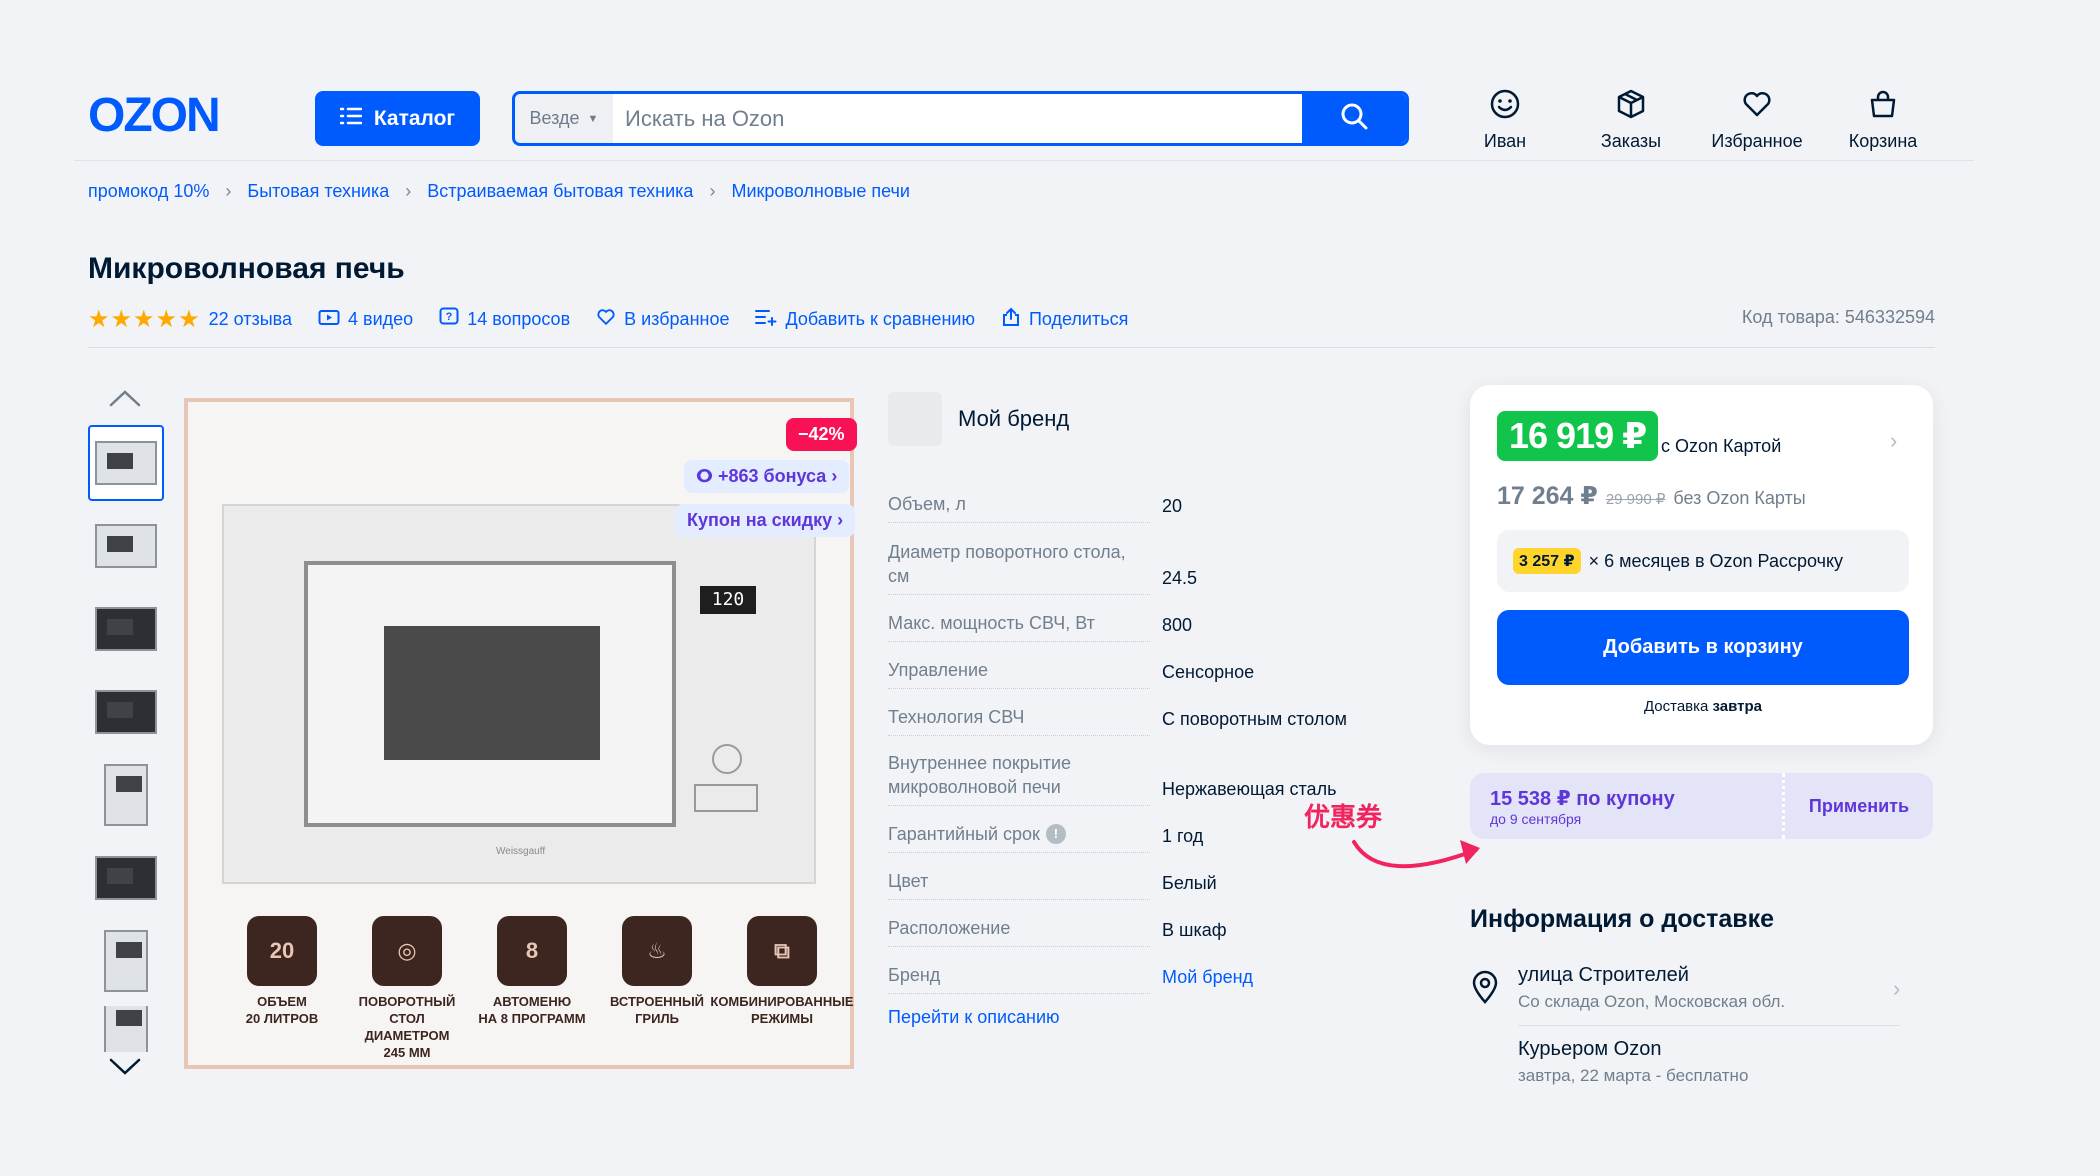 Image resolution: width=2100 pixels, height=1176 pixels. I want to click on spec-value: В шкаф, so click(1194, 930).